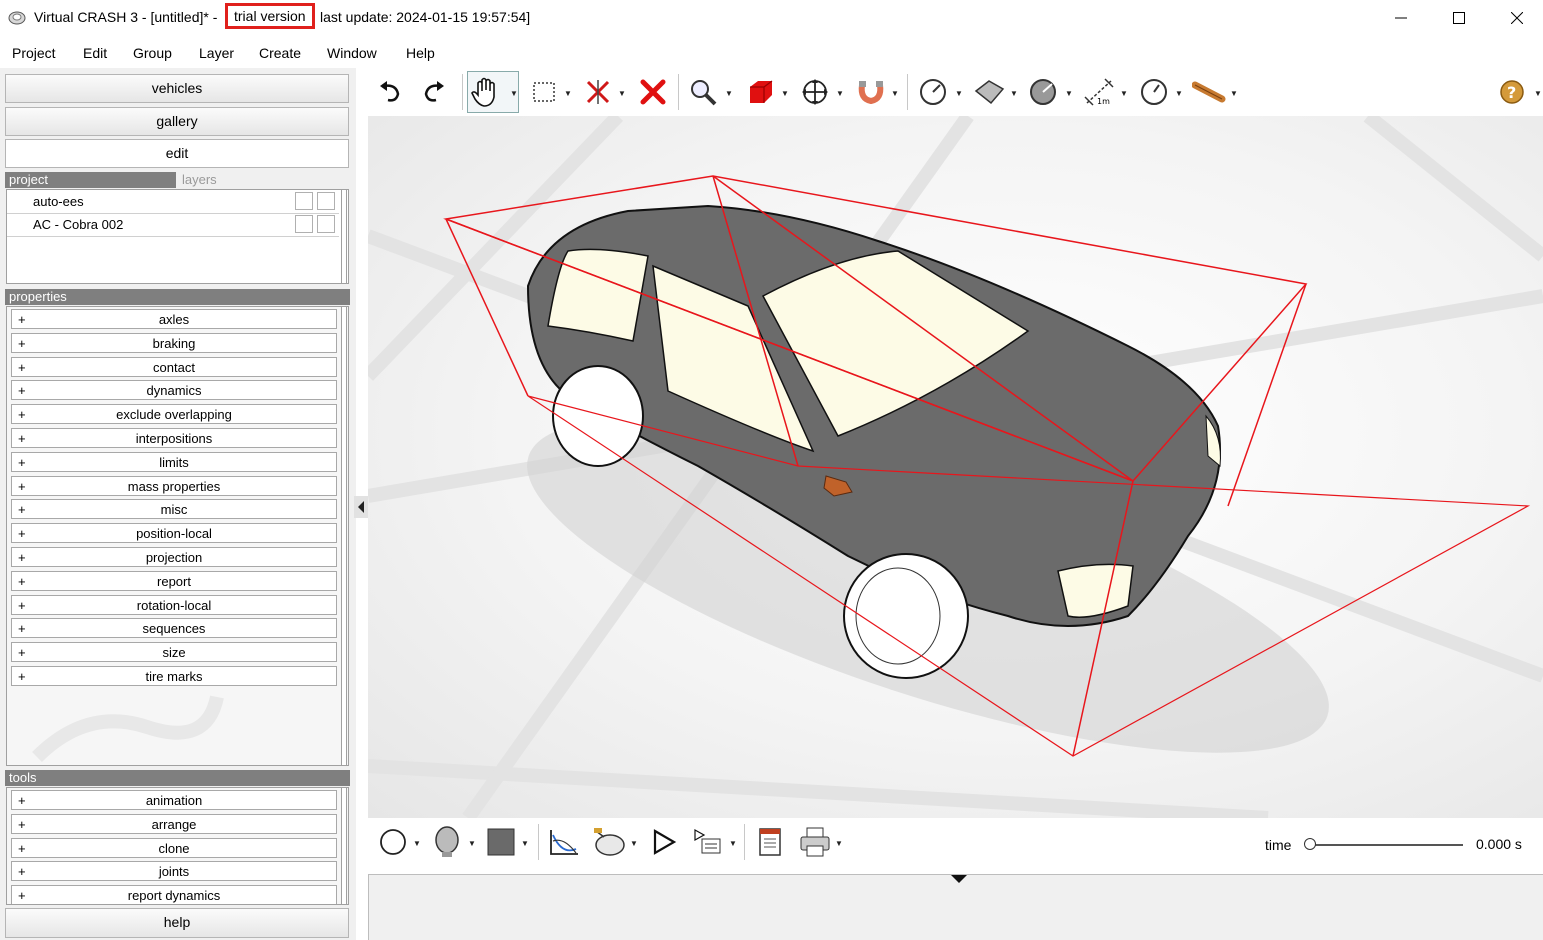 This screenshot has width=1543, height=940. What do you see at coordinates (598, 92) in the screenshot?
I see `split-button` at bounding box center [598, 92].